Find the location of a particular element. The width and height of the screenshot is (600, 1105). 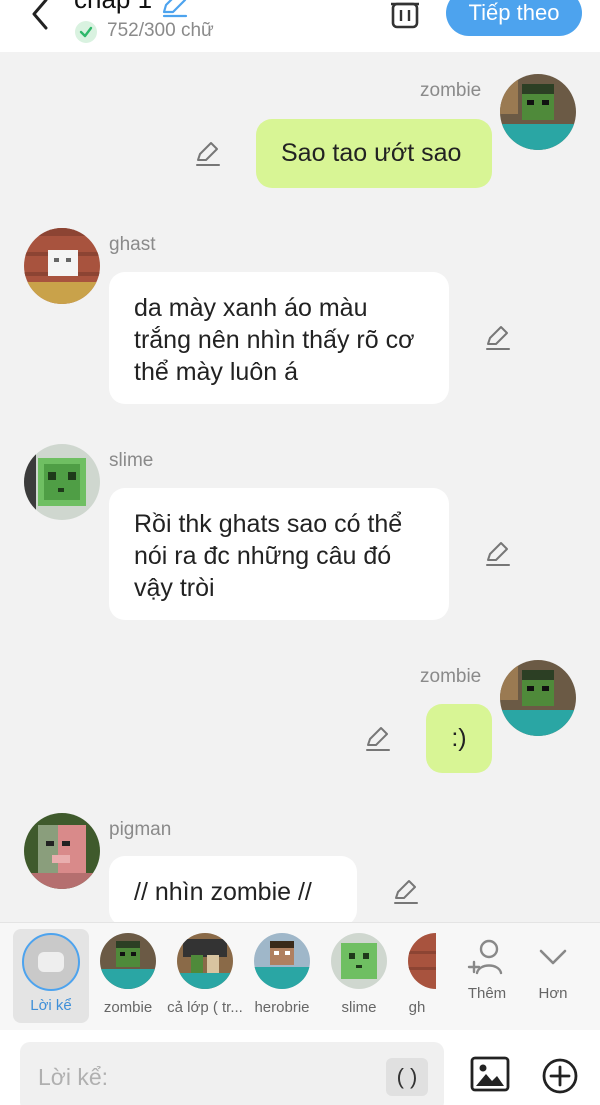

more-button: Hơn is located at coordinates (553, 969).